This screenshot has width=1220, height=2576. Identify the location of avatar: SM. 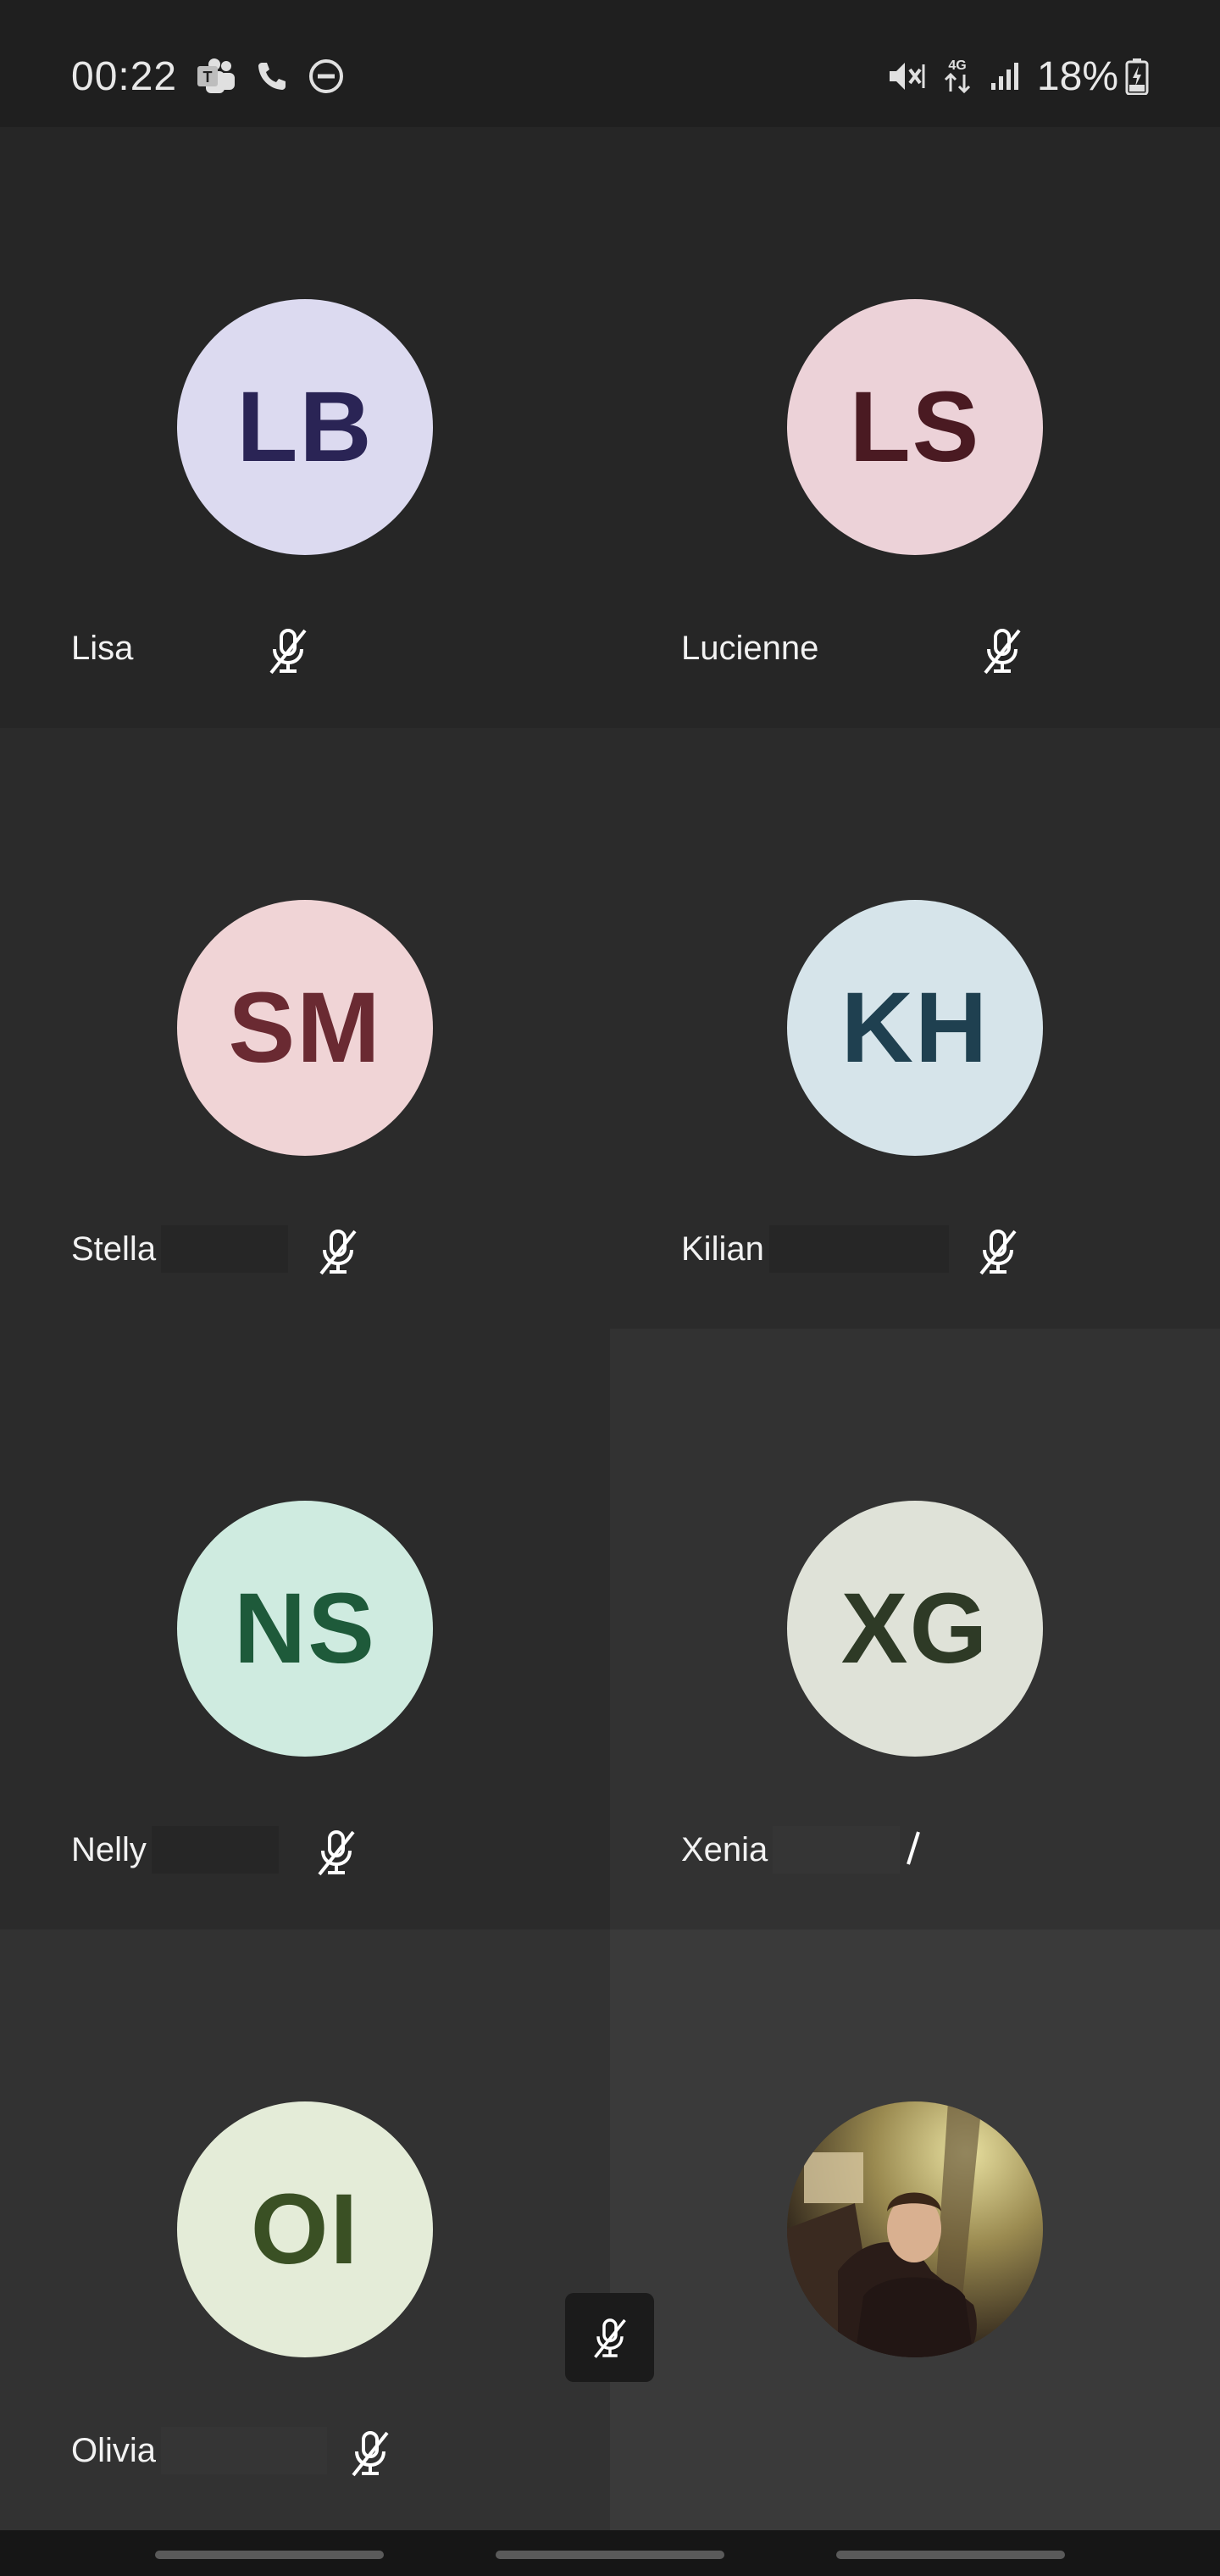
(305, 1028).